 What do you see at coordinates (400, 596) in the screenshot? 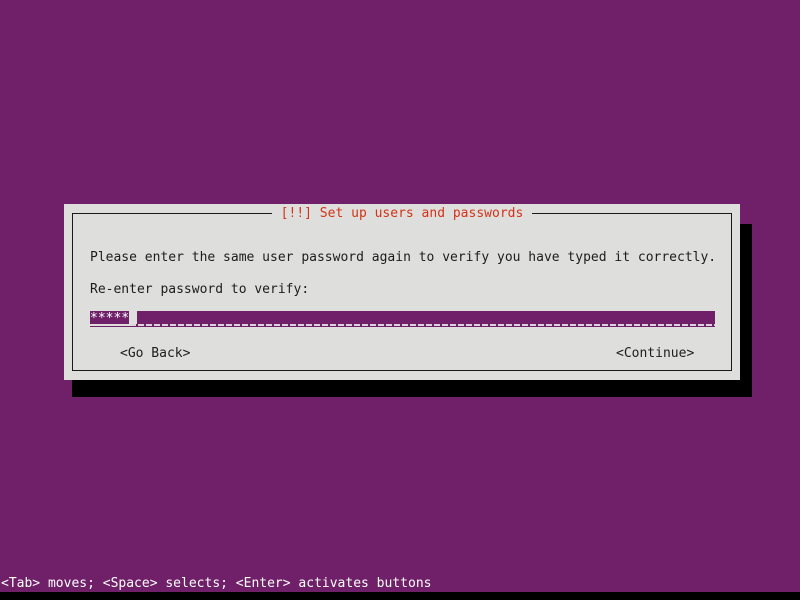
I see `bottom-black-bar` at bounding box center [400, 596].